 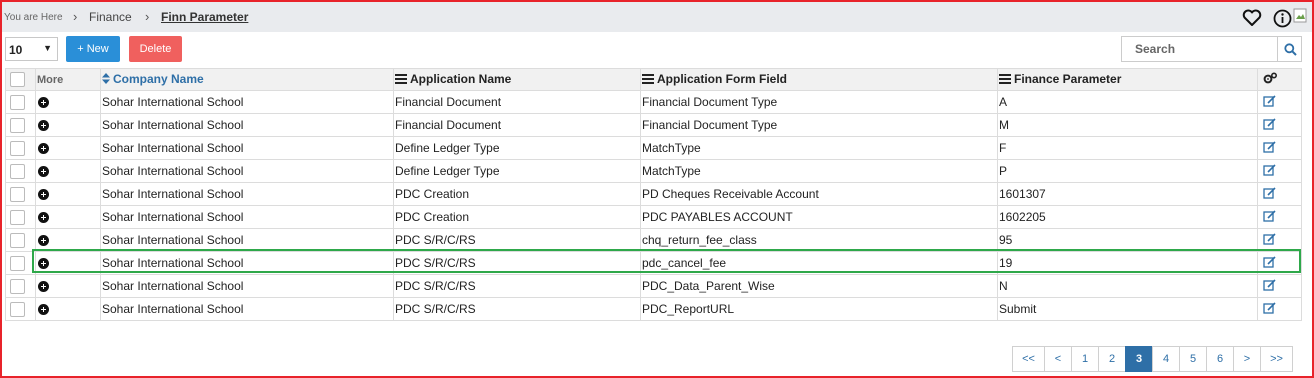 What do you see at coordinates (204, 17) in the screenshot?
I see `breadcrumb-item-current: Finn Parameter` at bounding box center [204, 17].